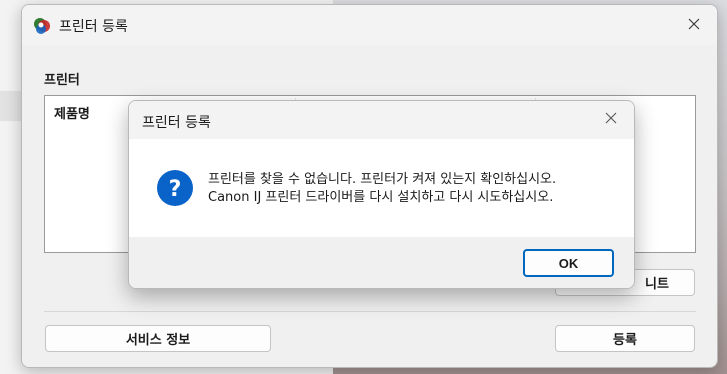 The image size is (727, 374). What do you see at coordinates (176, 123) in the screenshot?
I see `dialog-title: 프린터 등록` at bounding box center [176, 123].